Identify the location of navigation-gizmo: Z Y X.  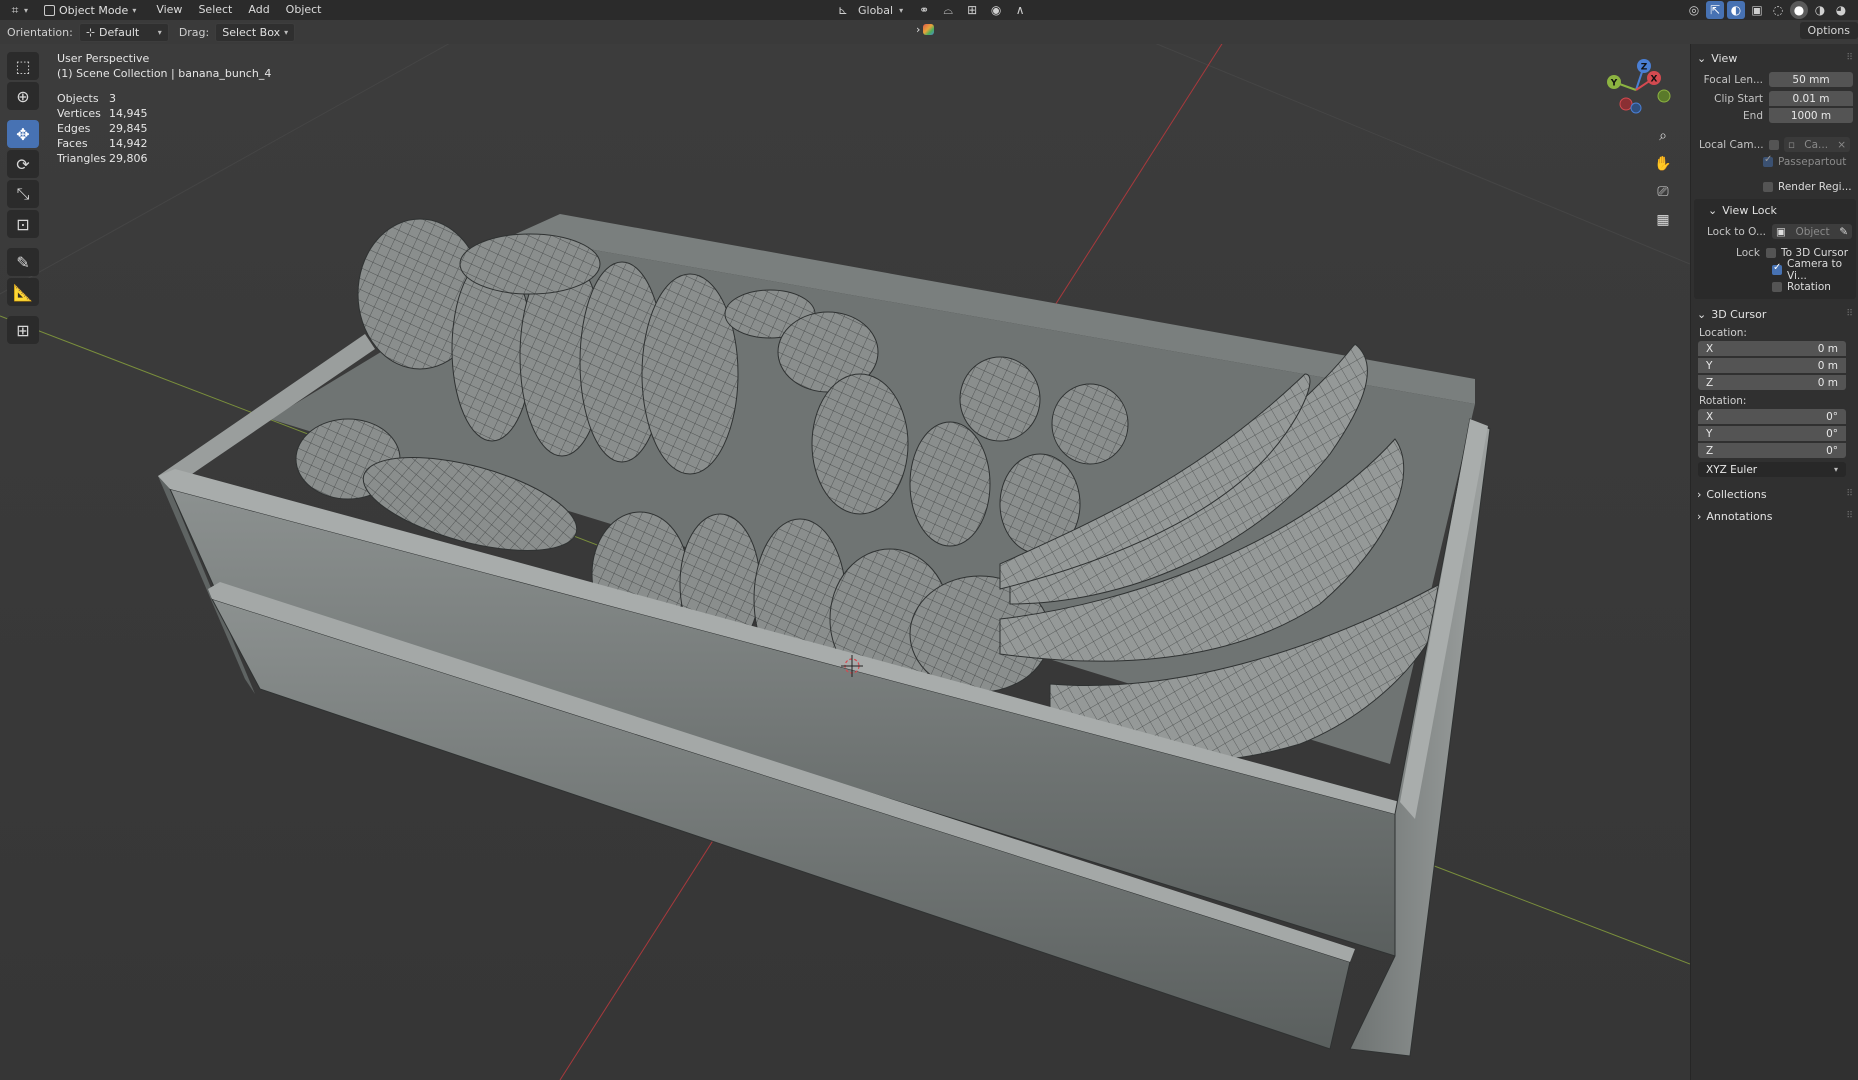
(1636, 90).